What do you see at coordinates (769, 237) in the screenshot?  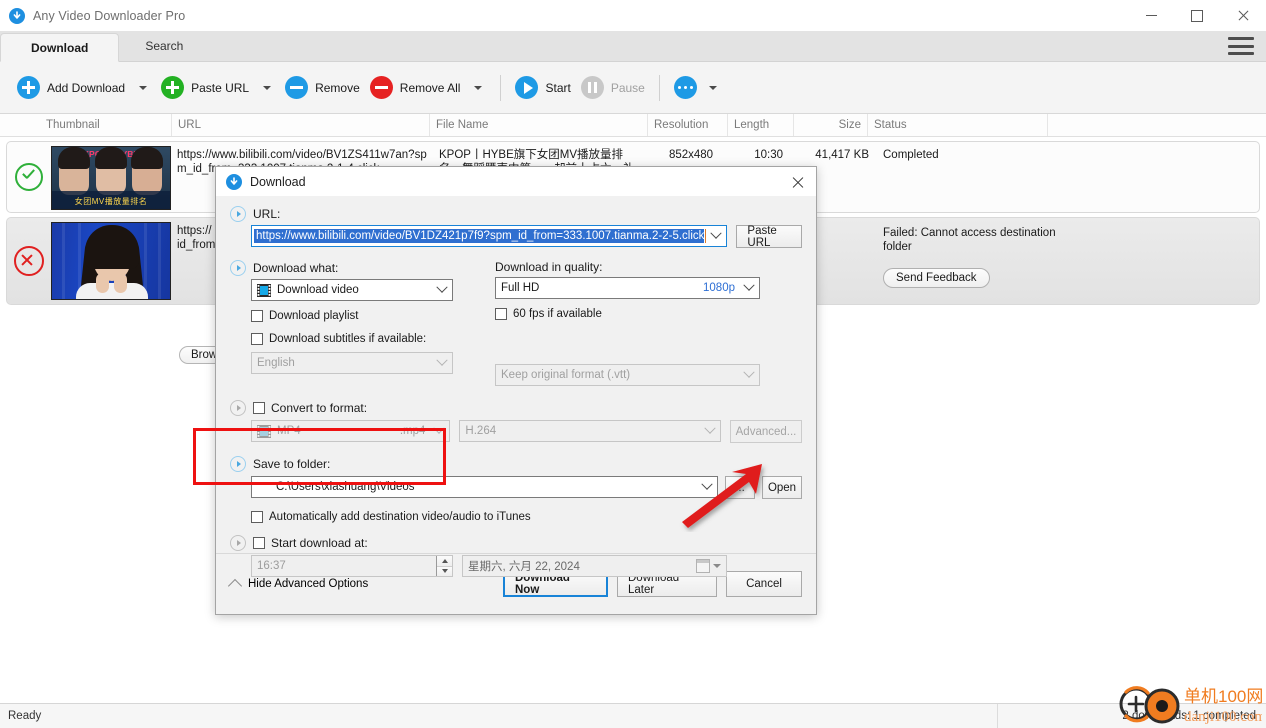 I see `paste-url-dialog-button: Paste URL` at bounding box center [769, 237].